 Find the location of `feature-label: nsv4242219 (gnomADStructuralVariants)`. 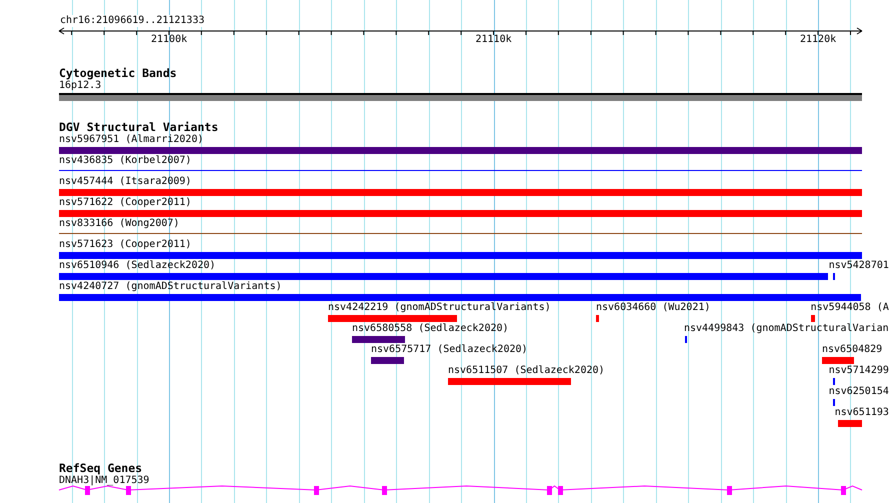

feature-label: nsv4242219 (gnomADStructuralVariants) is located at coordinates (439, 308).